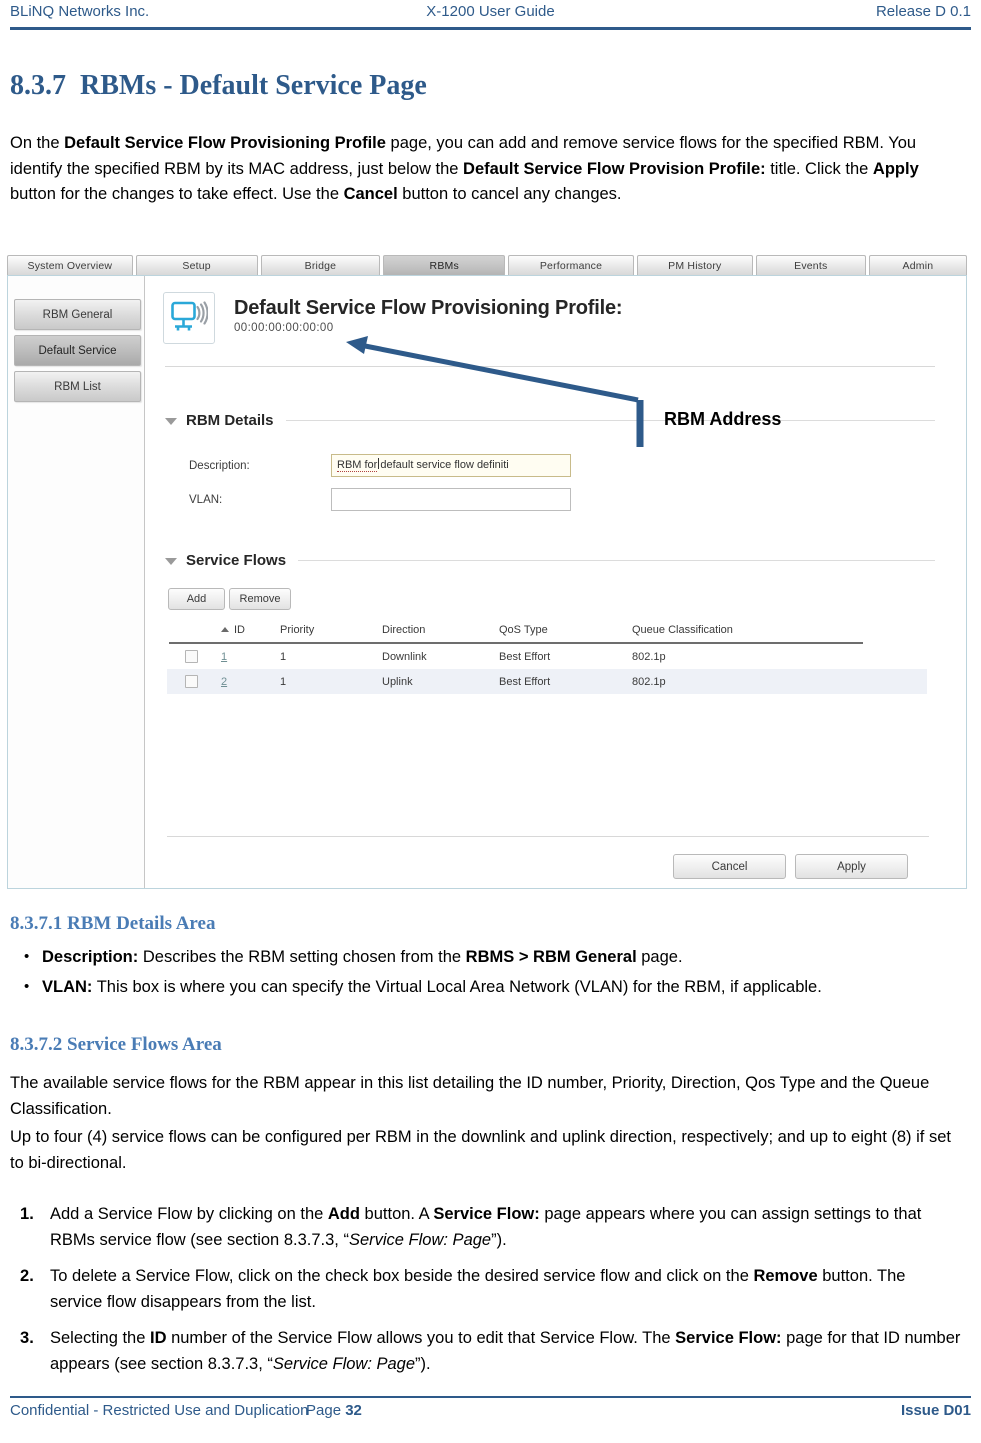  What do you see at coordinates (260, 599) in the screenshot?
I see `remove-button: Remove` at bounding box center [260, 599].